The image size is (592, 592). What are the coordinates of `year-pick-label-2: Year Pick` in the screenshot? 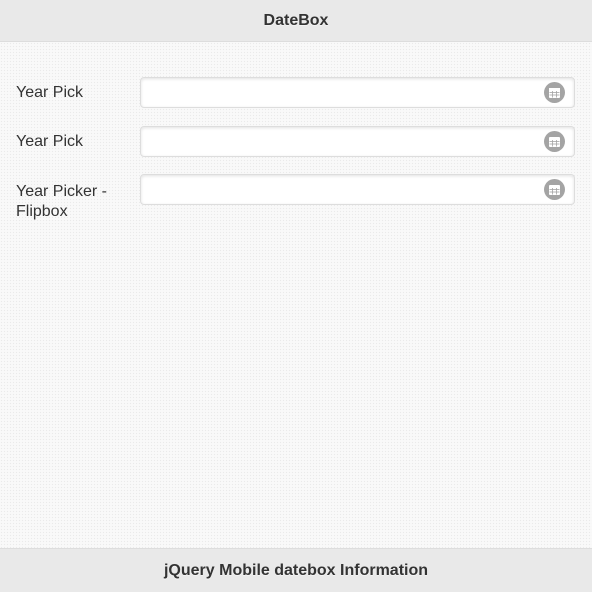 It's located at (49, 141).